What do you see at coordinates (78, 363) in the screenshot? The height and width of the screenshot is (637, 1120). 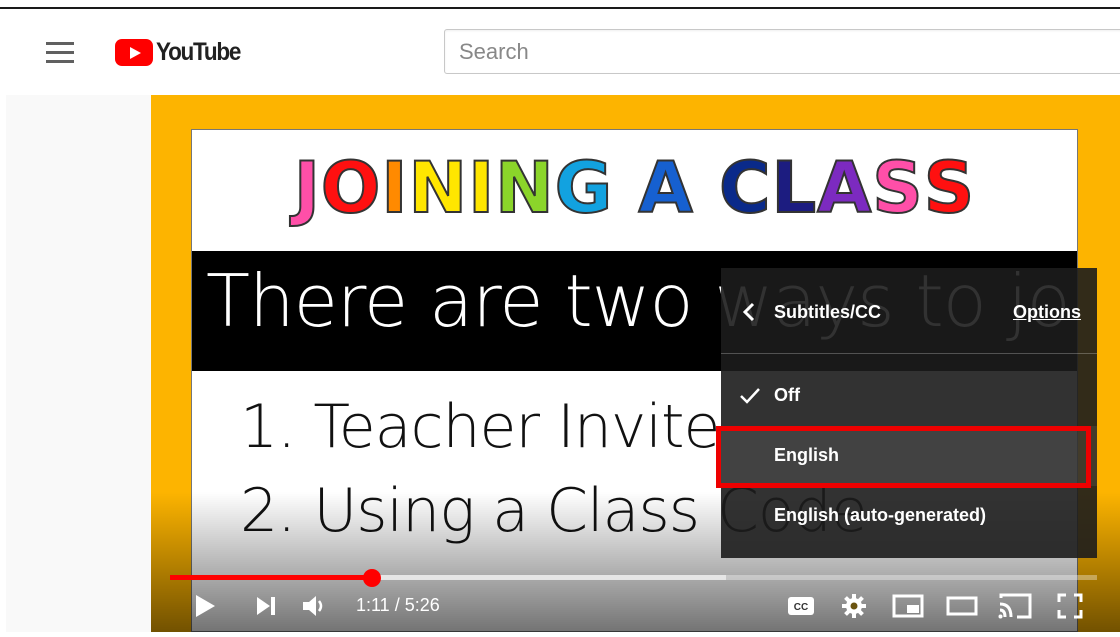 I see `left-panel` at bounding box center [78, 363].